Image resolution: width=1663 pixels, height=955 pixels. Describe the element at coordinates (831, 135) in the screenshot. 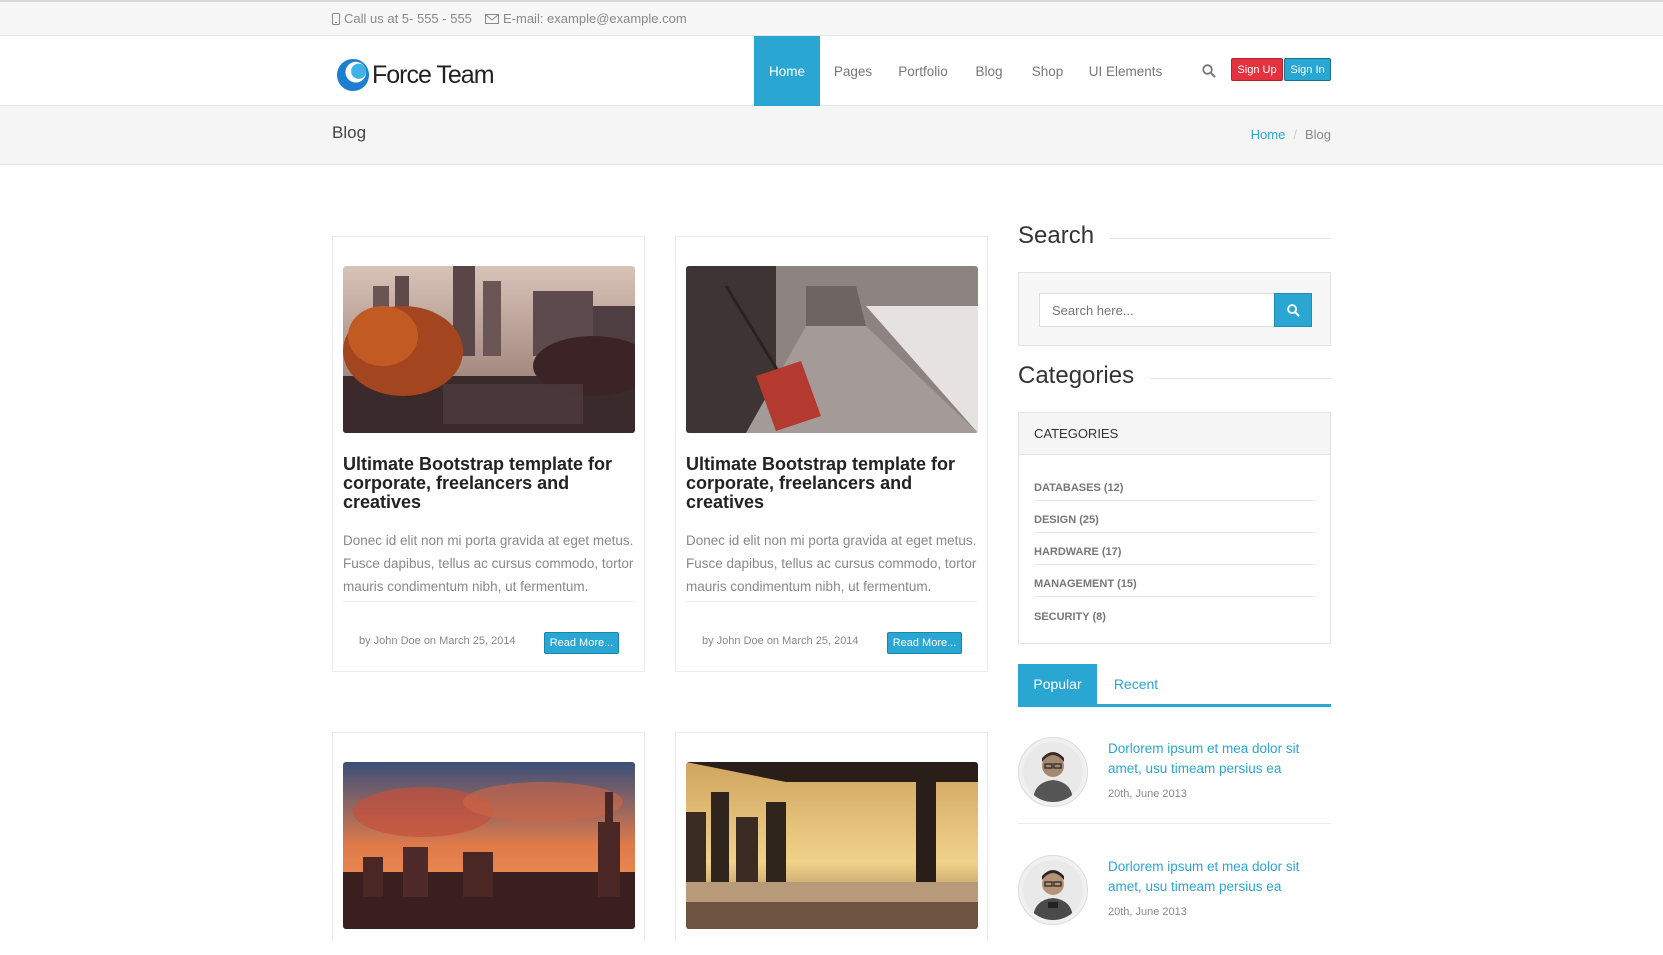

I see `page-title-bar: Blog Home / Blog` at that location.